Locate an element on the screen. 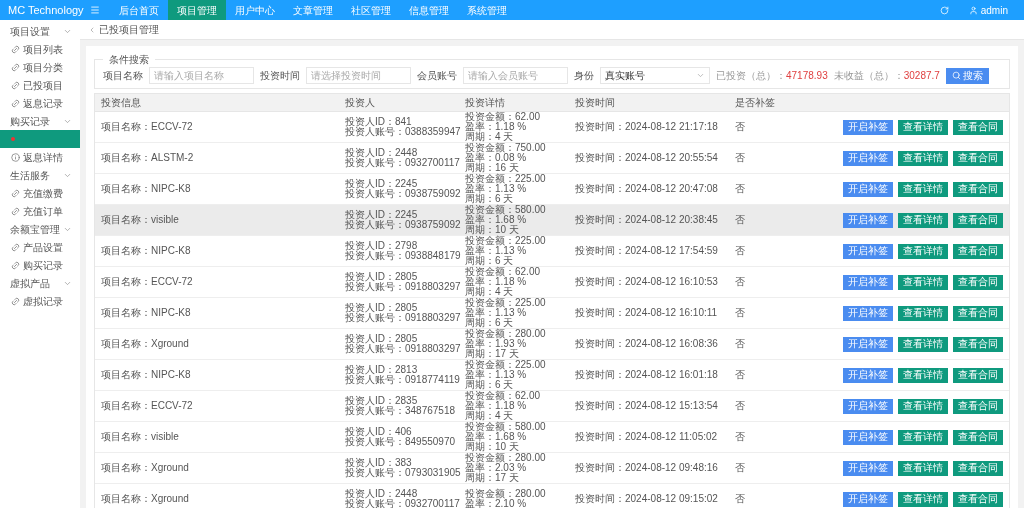 This screenshot has width=1024, height=508. input-field: 请选择投资时间 is located at coordinates (358, 75).